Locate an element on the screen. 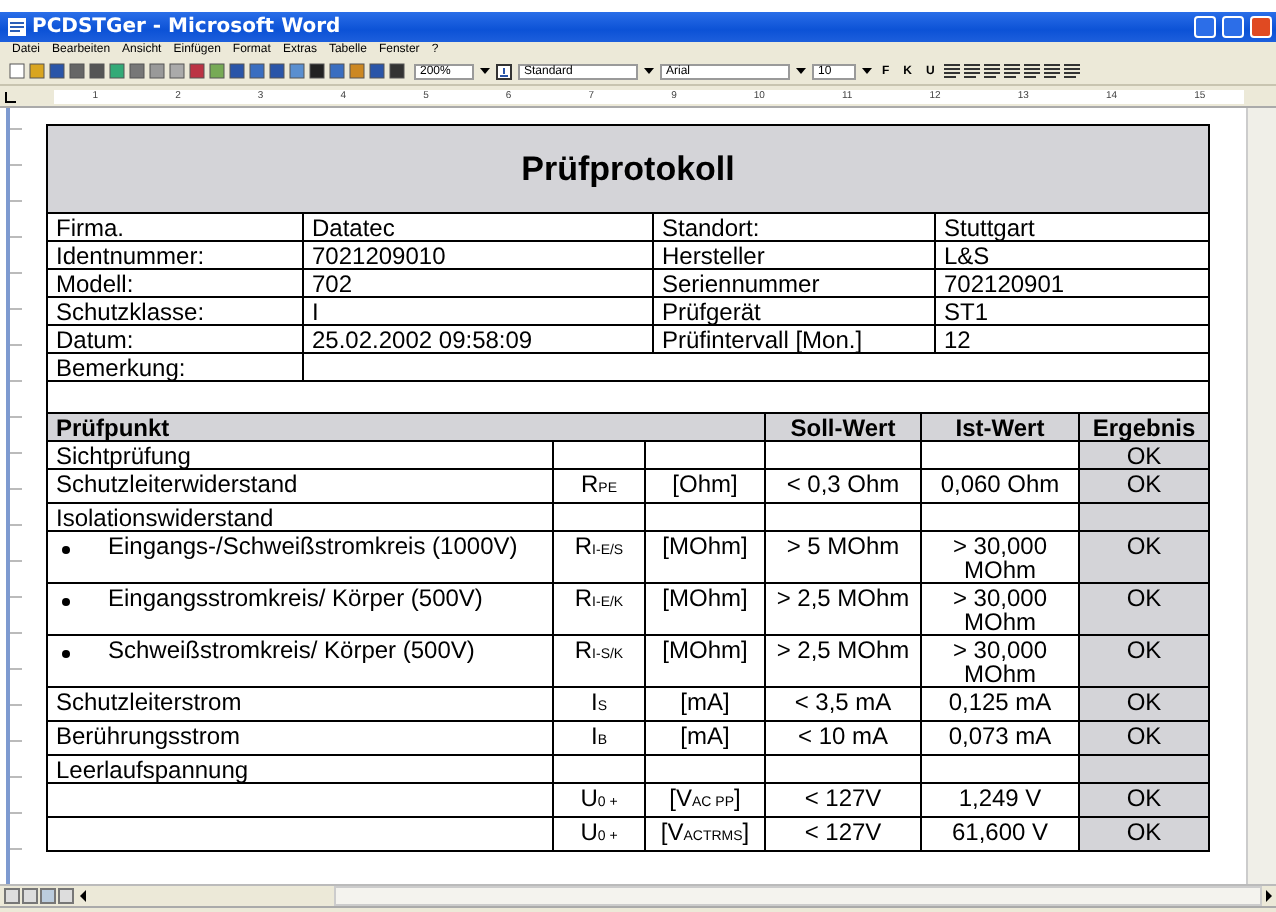 This screenshot has width=1276, height=912. field-label: Bemerkung: is located at coordinates (175, 367).